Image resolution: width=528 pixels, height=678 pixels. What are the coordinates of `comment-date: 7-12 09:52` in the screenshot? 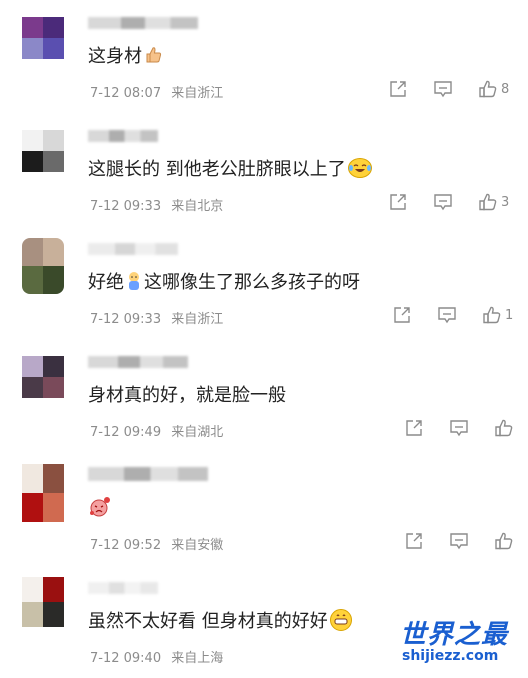 It's located at (126, 545).